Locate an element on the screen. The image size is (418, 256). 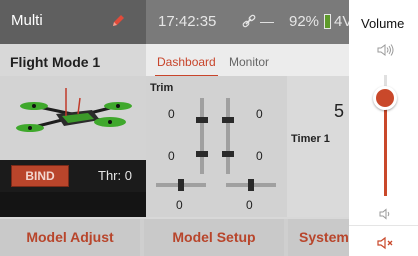
bind-panel-fill is located at coordinates (73, 204).